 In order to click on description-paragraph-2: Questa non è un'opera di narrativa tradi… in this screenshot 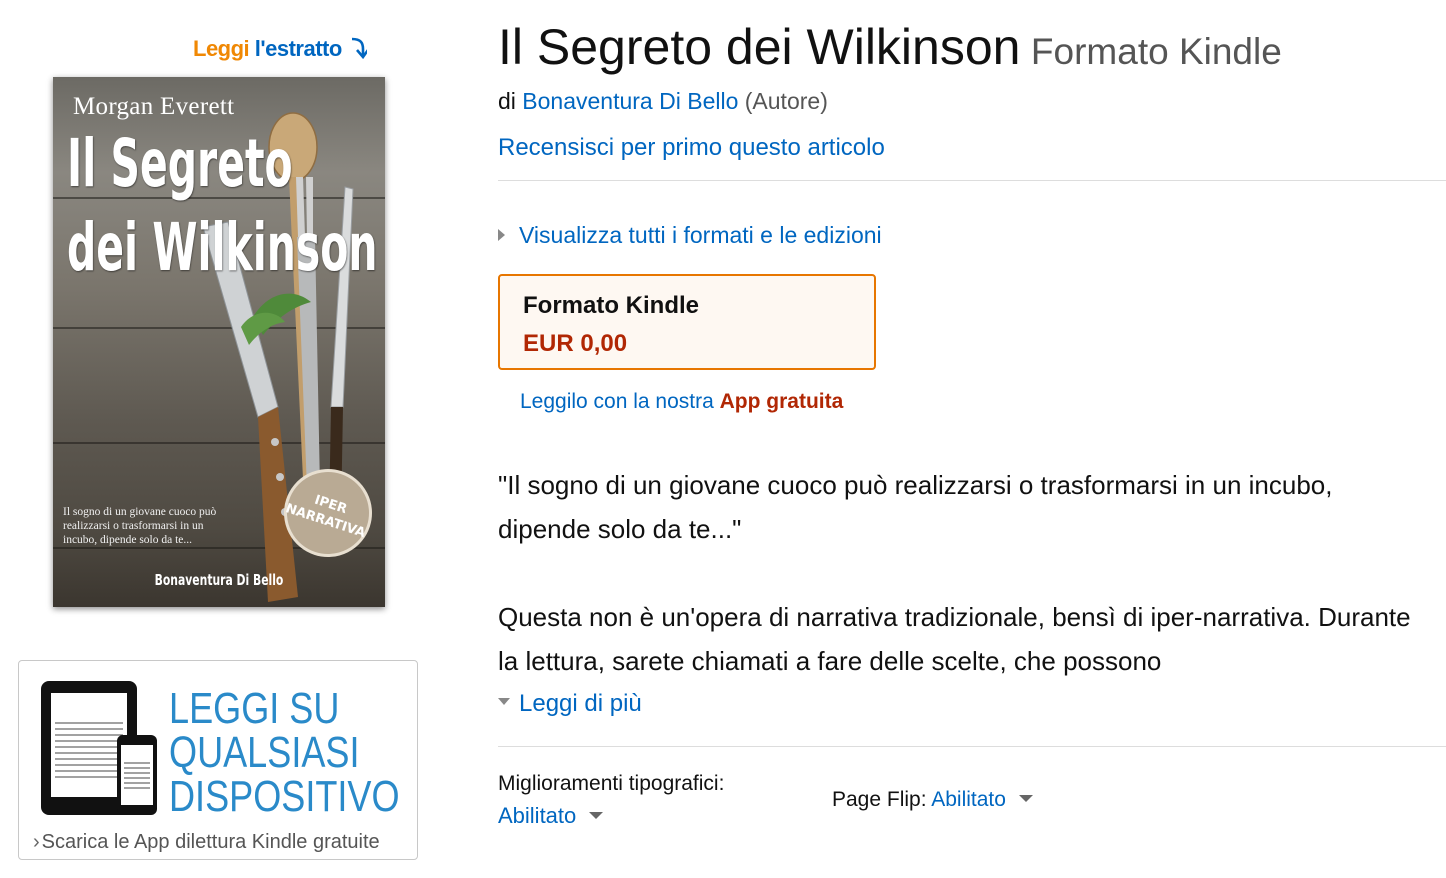, I will do `click(954, 639)`.